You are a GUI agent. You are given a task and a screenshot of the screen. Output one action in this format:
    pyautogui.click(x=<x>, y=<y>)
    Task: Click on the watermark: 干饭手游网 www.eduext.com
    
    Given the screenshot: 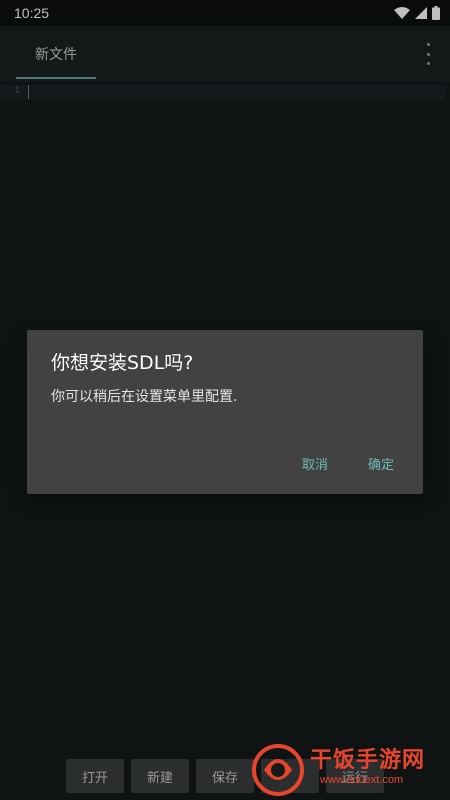 What is the action you would take?
    pyautogui.click(x=348, y=767)
    